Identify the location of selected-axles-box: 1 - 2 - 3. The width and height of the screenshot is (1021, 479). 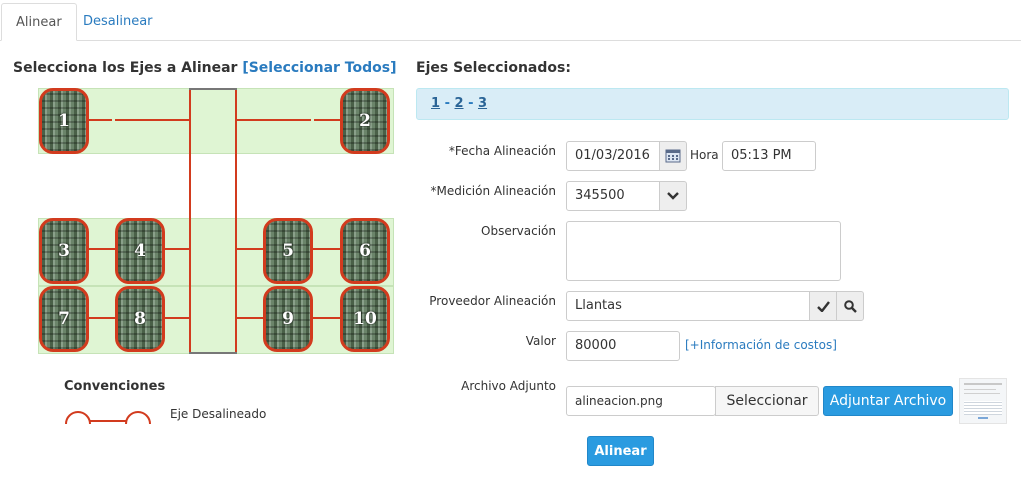
(712, 104).